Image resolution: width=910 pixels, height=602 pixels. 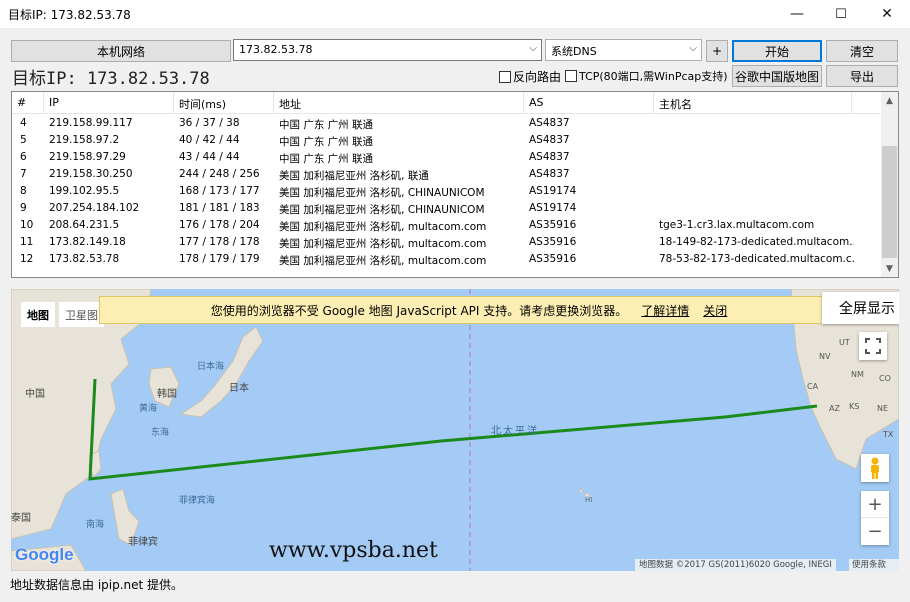 What do you see at coordinates (623, 50) in the screenshot?
I see `dns-select: 系统DNS ⌵` at bounding box center [623, 50].